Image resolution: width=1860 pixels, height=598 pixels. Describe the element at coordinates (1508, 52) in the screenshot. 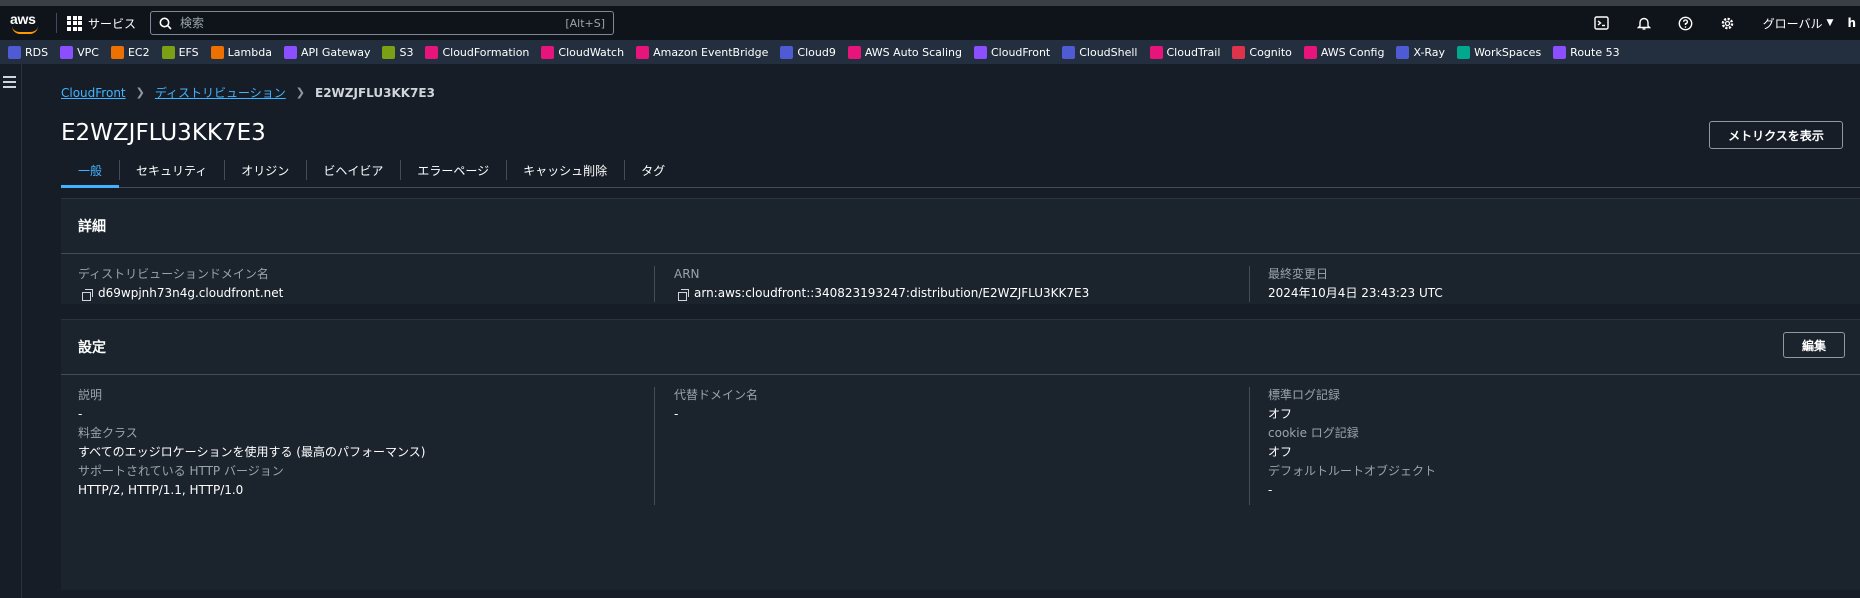

I see `favorite-label: WorkSpaces` at that location.